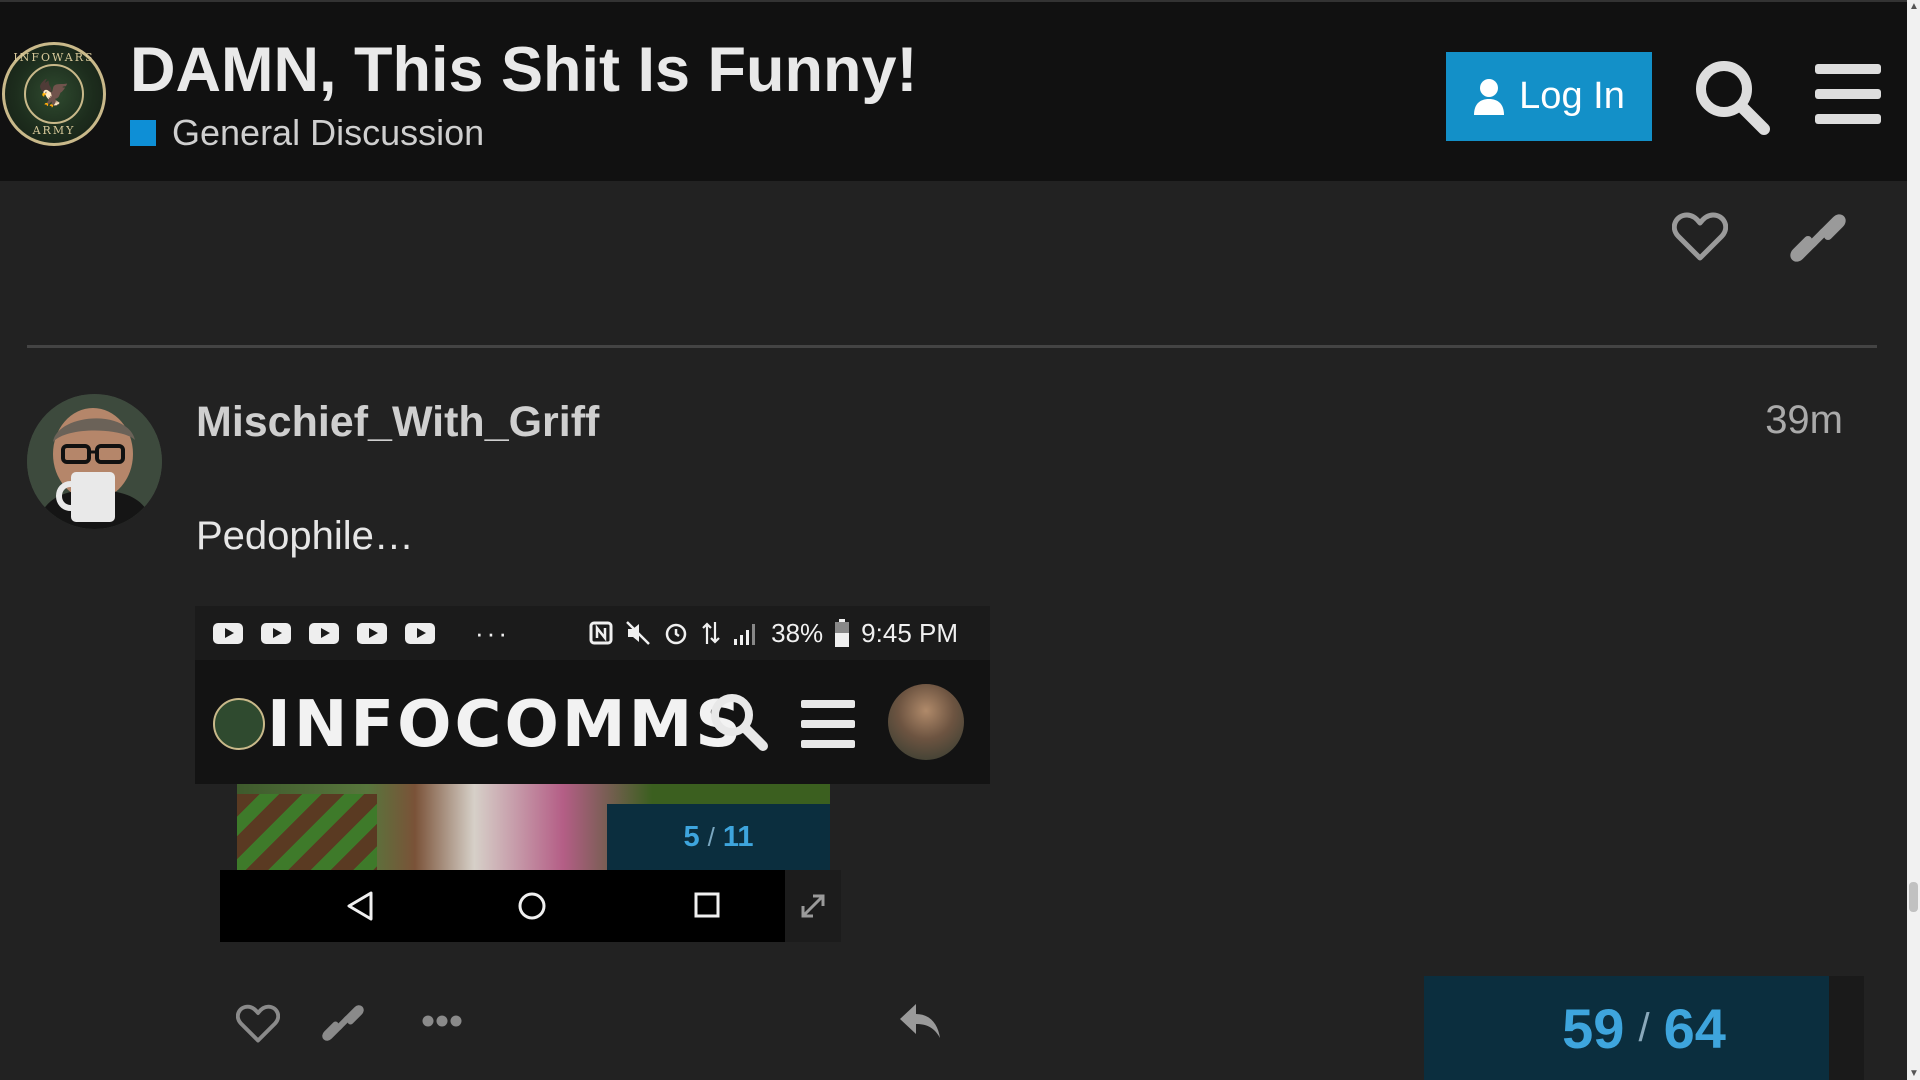 The width and height of the screenshot is (1920, 1080). Describe the element at coordinates (239, 724) in the screenshot. I see `embedded-site-logo` at that location.